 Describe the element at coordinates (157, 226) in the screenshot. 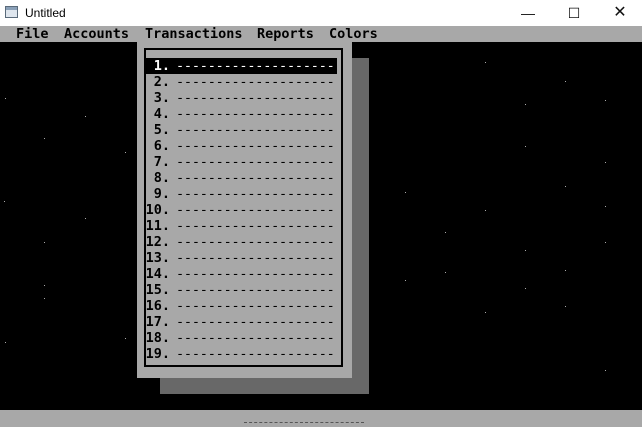

I see `transaction-item-number: 11.` at that location.